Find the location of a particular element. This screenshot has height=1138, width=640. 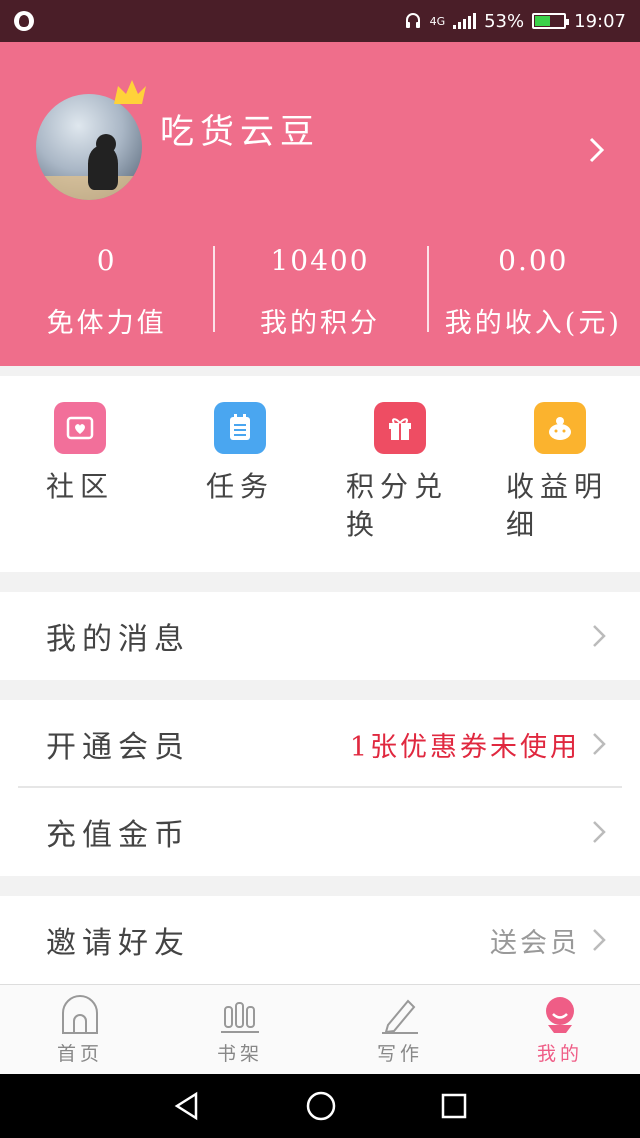

grid-label: 收益明细 is located at coordinates (557, 505).